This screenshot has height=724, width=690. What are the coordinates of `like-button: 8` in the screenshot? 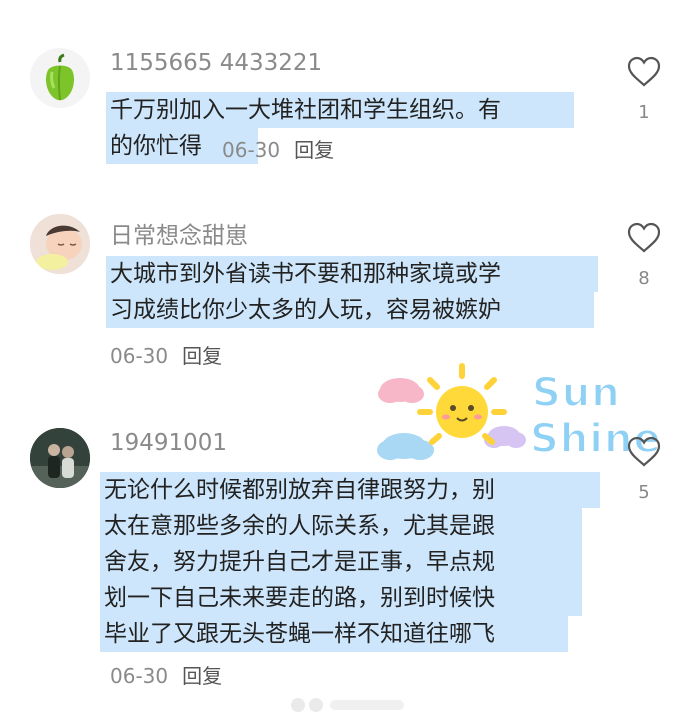 It's located at (644, 255).